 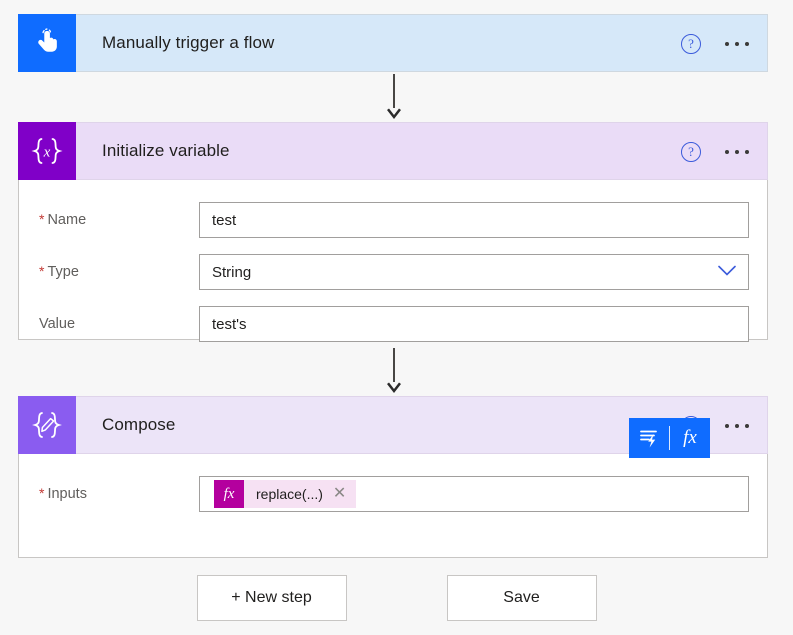 I want to click on token-close-icon: ✕, so click(x=344, y=494).